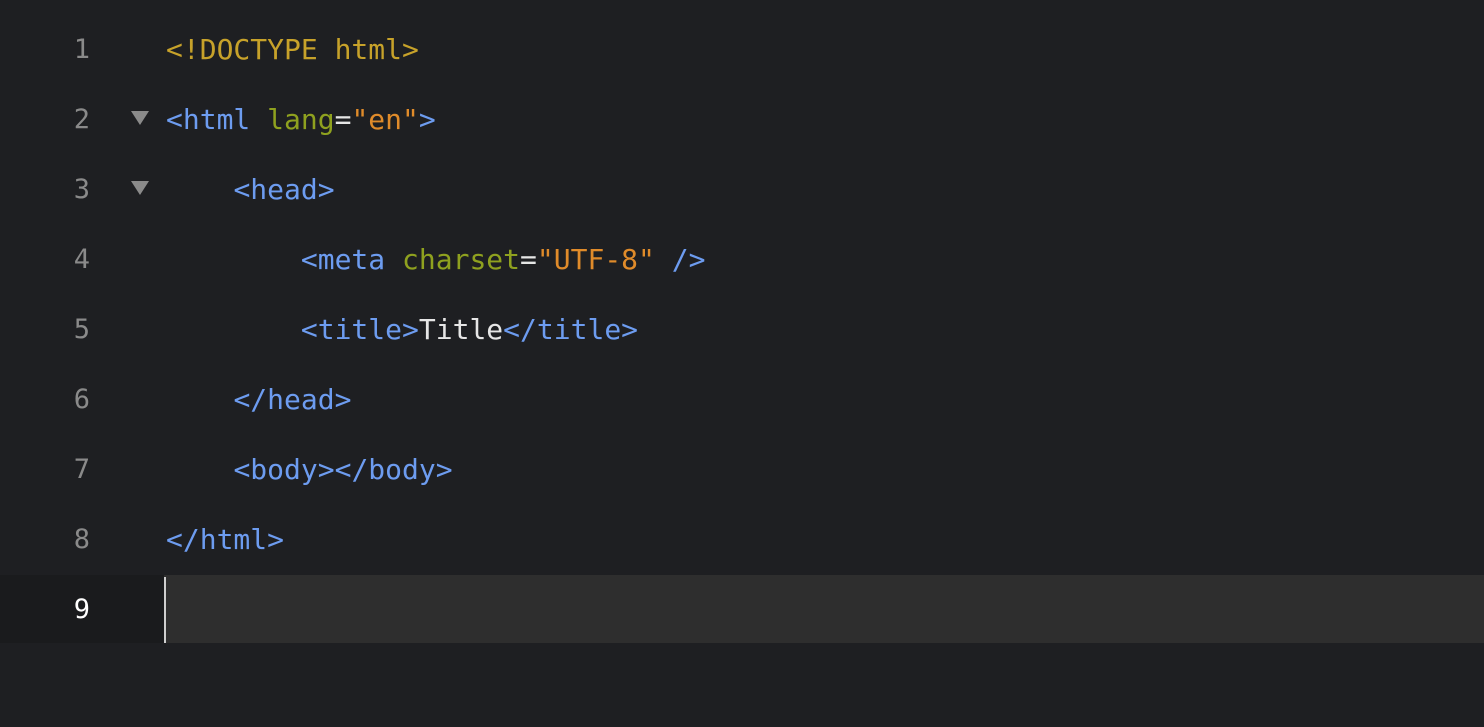  Describe the element at coordinates (343, 259) in the screenshot. I see `token-tag: <meta` at that location.